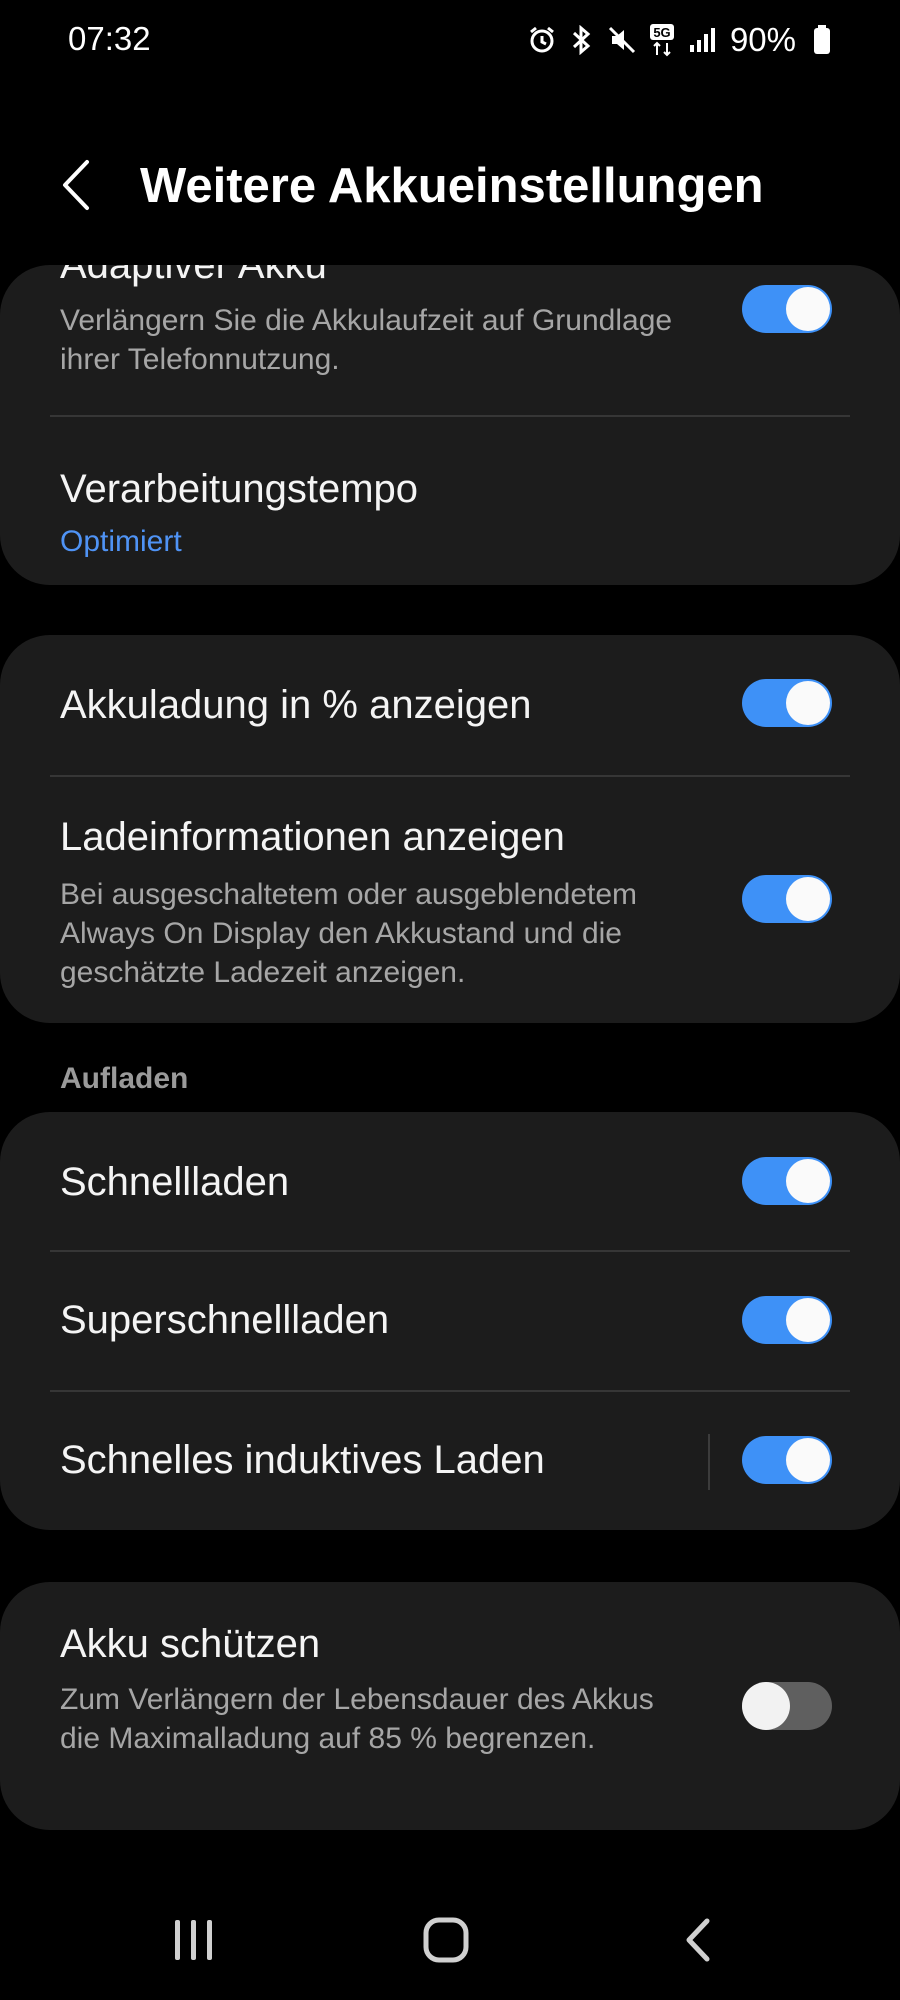 The image size is (900, 2000). I want to click on signal-icon, so click(702, 40).